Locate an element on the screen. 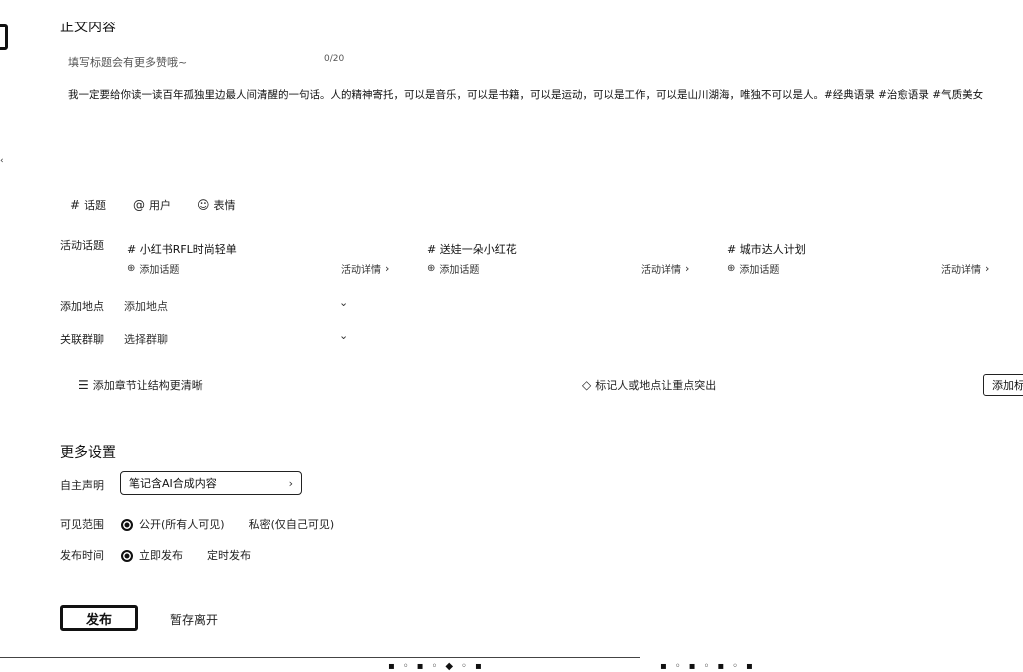 The height and width of the screenshot is (672, 1023). section-heading: 正文内容 is located at coordinates (88, 27).